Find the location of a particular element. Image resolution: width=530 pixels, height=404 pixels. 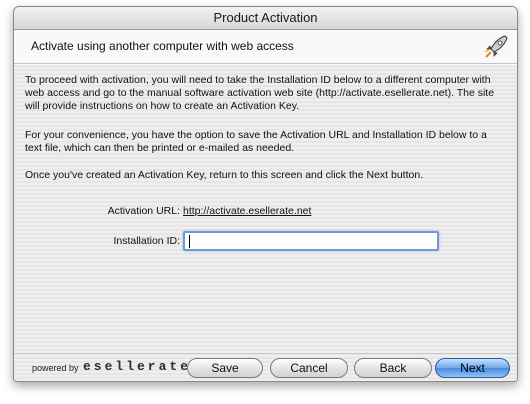

next-button: Next is located at coordinates (472, 368).